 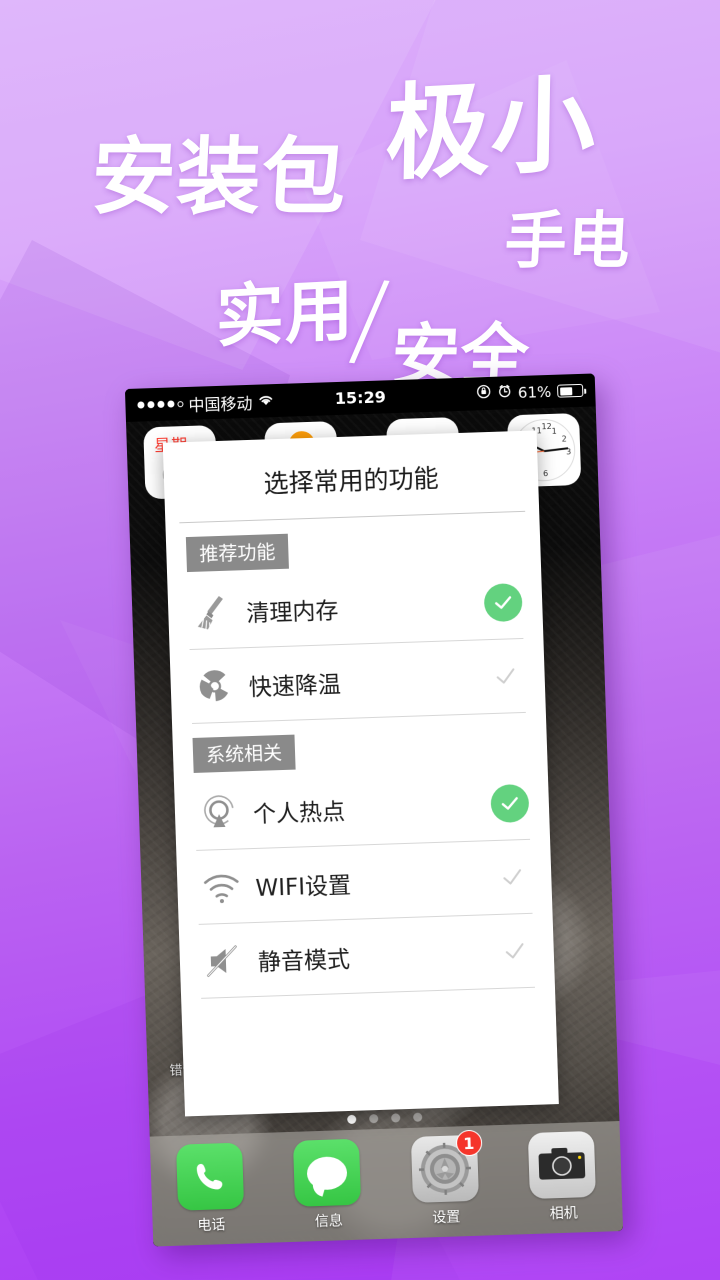 What do you see at coordinates (357, 681) in the screenshot?
I see `feature-row-quick-cooldown: 快速降温` at bounding box center [357, 681].